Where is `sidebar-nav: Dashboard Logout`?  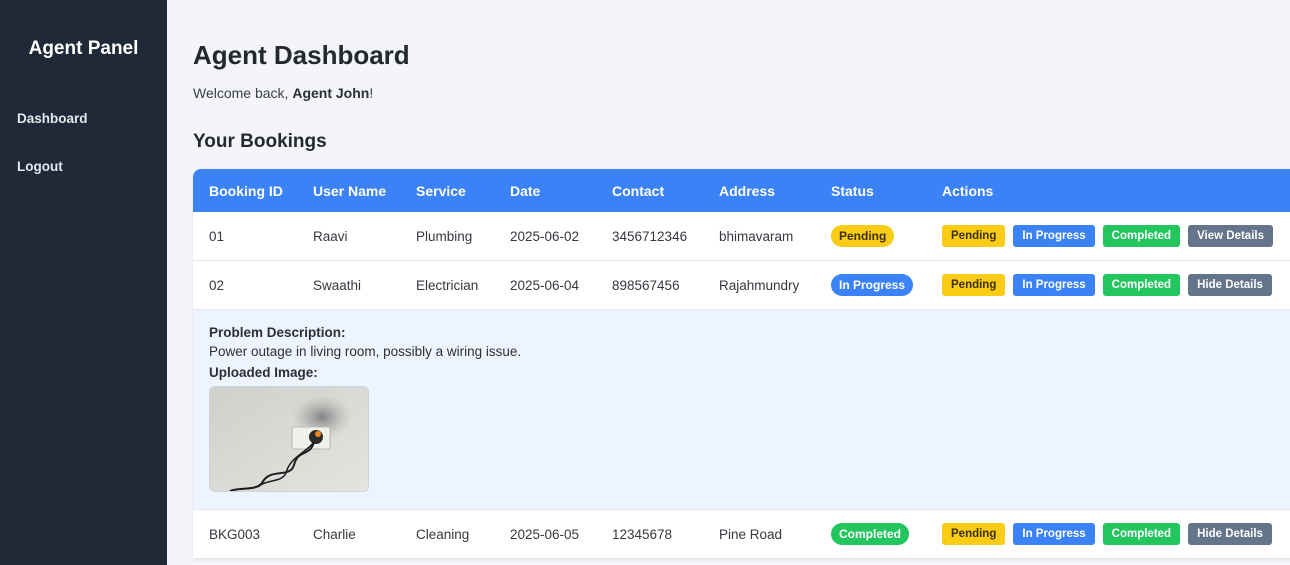 sidebar-nav: Dashboard Logout is located at coordinates (83, 143).